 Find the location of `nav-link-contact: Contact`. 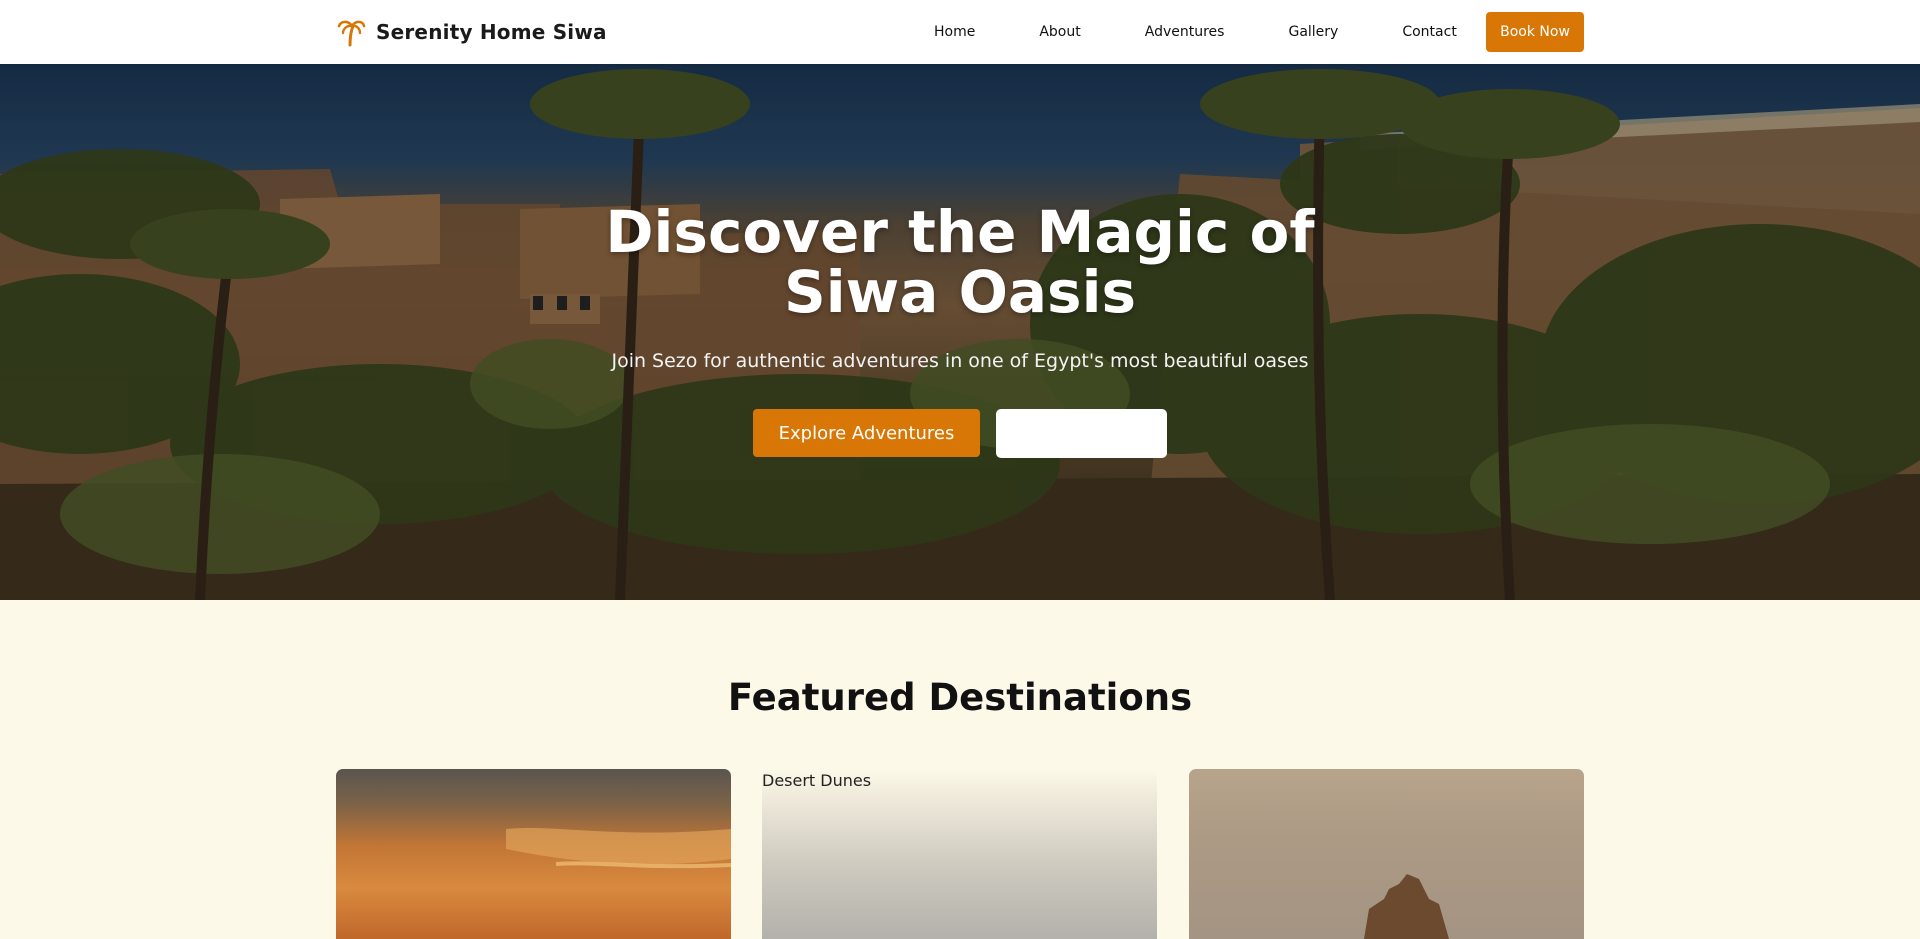

nav-link-contact: Contact is located at coordinates (1429, 32).